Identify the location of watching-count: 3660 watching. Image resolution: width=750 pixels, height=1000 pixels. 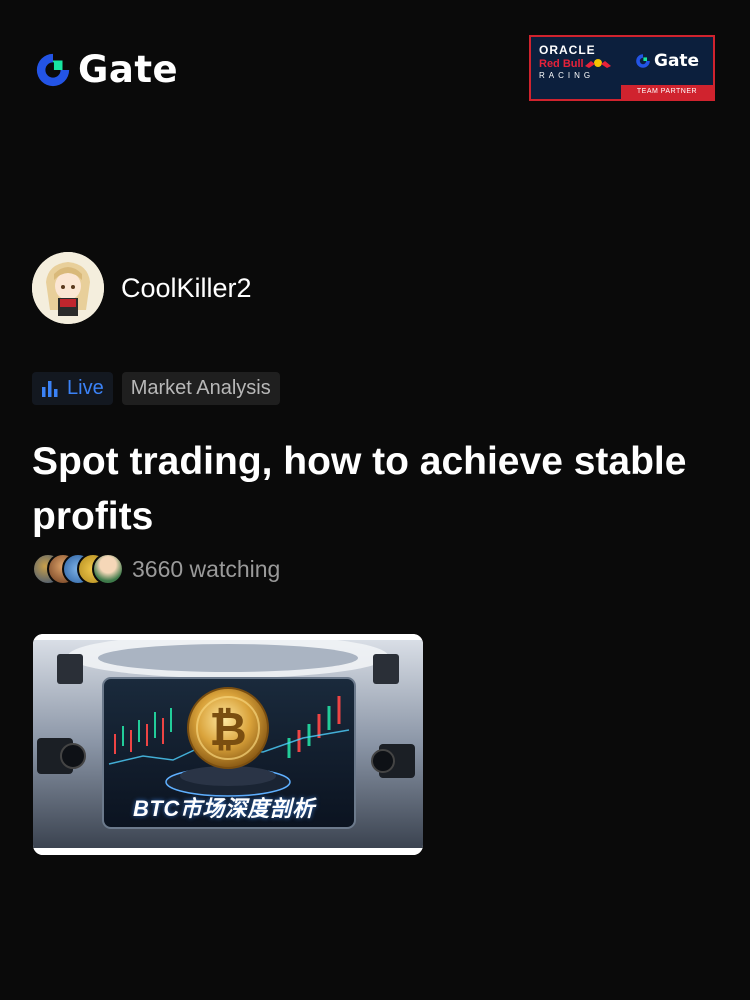
(206, 568).